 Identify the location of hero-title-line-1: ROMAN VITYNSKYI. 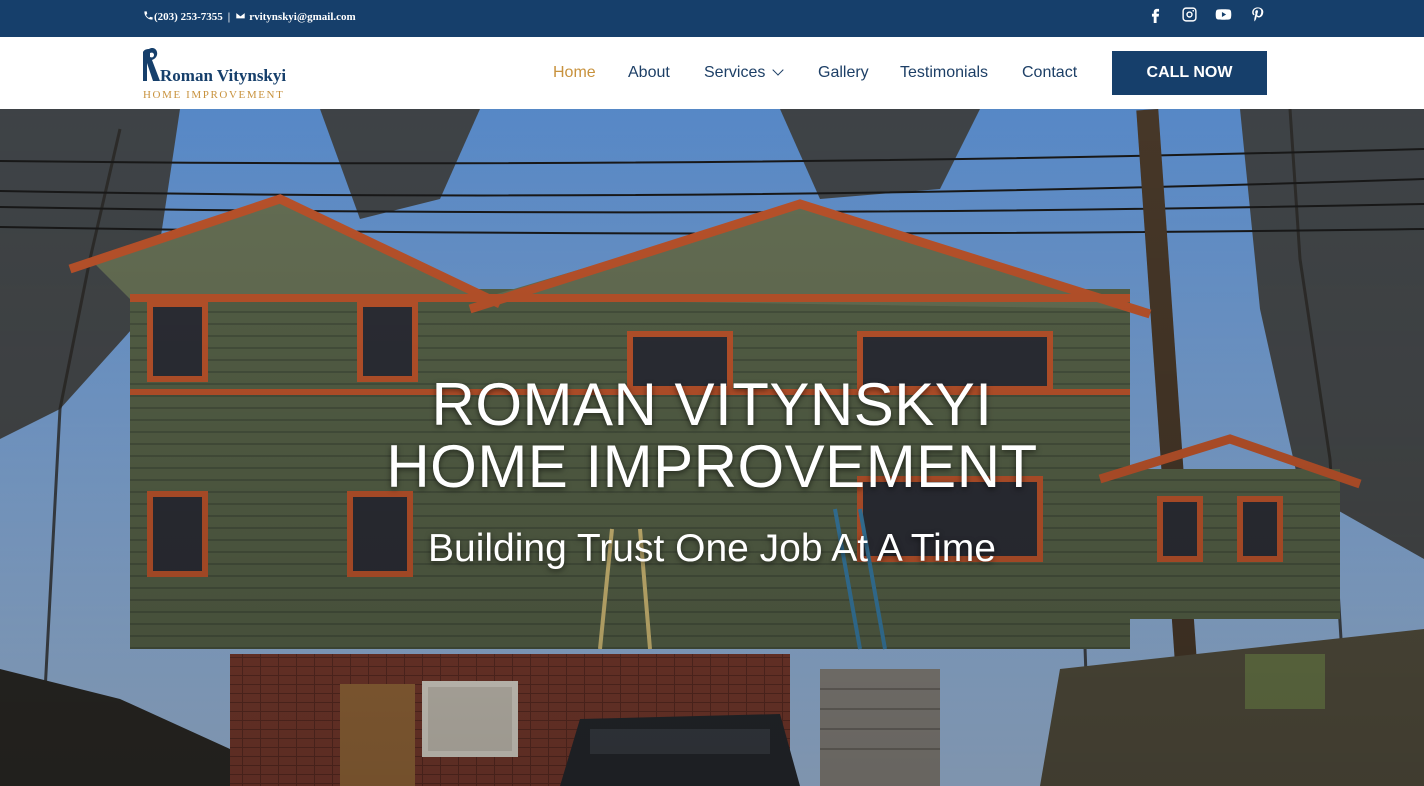
(712, 404).